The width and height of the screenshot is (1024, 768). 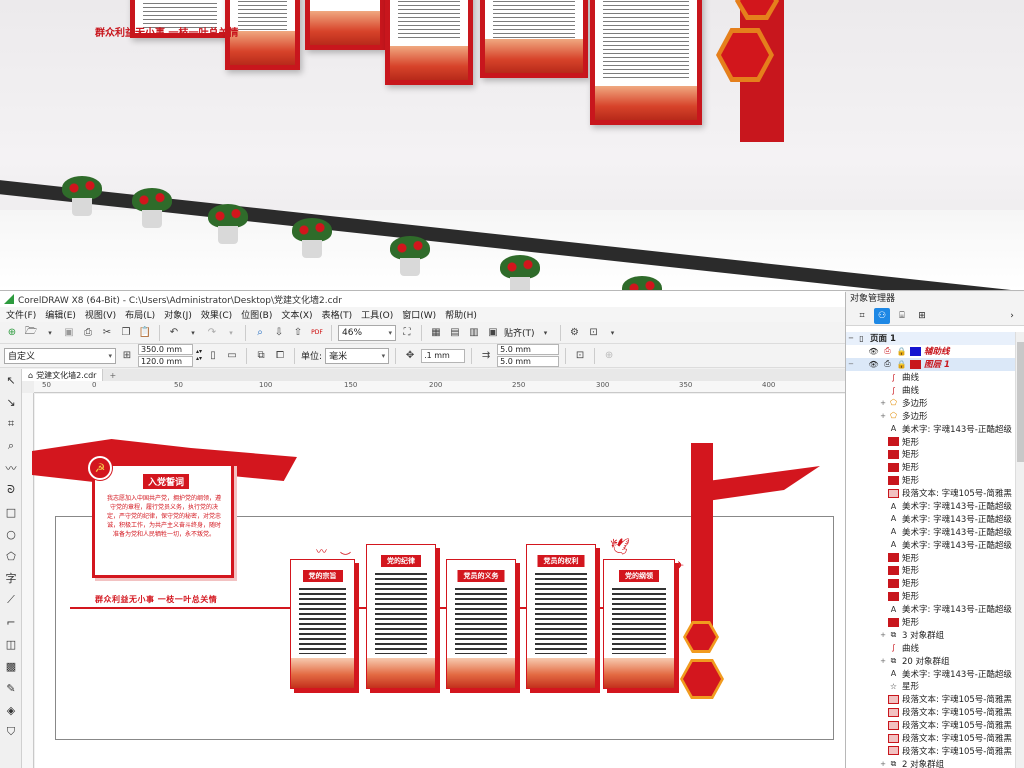 What do you see at coordinates (935, 316) in the screenshot?
I see `object-manager-toolbar: ⌗ ⚇ ⌸ ⊞ ›` at bounding box center [935, 316].